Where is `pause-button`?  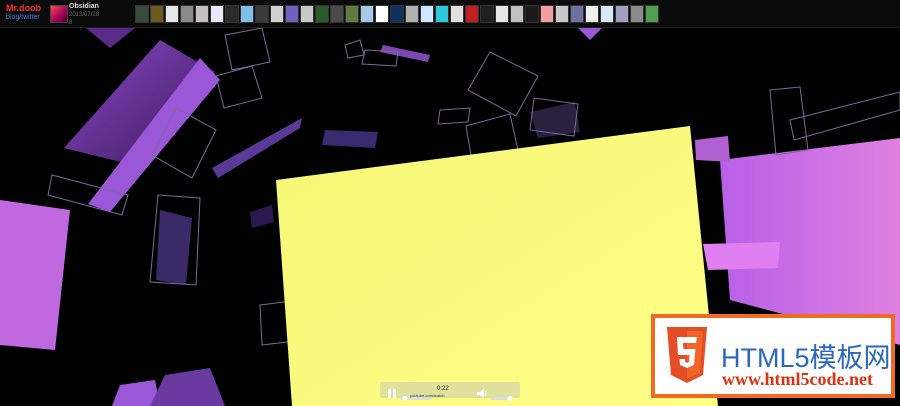
pause-button is located at coordinates (392, 394).